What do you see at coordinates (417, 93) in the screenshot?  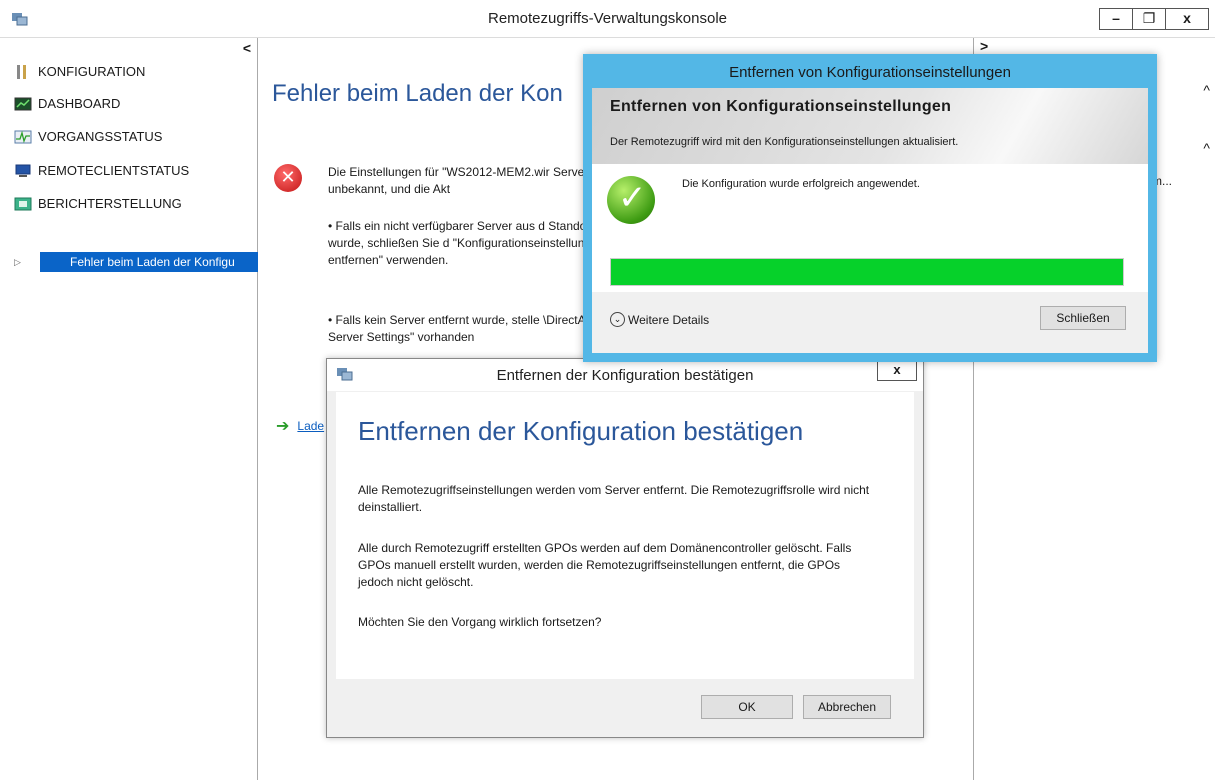 I see `page-title: Fehler beim Laden der Kon` at bounding box center [417, 93].